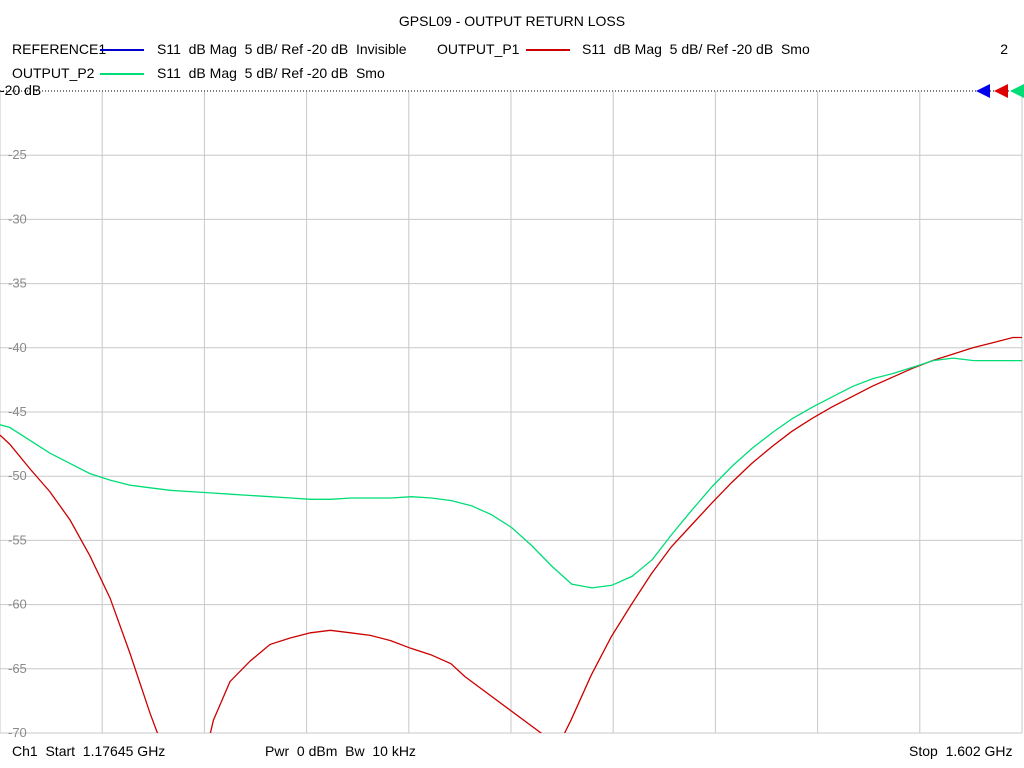 This screenshot has height=768, width=1024. What do you see at coordinates (17, 283) in the screenshot?
I see `y-tick-label: -35` at bounding box center [17, 283].